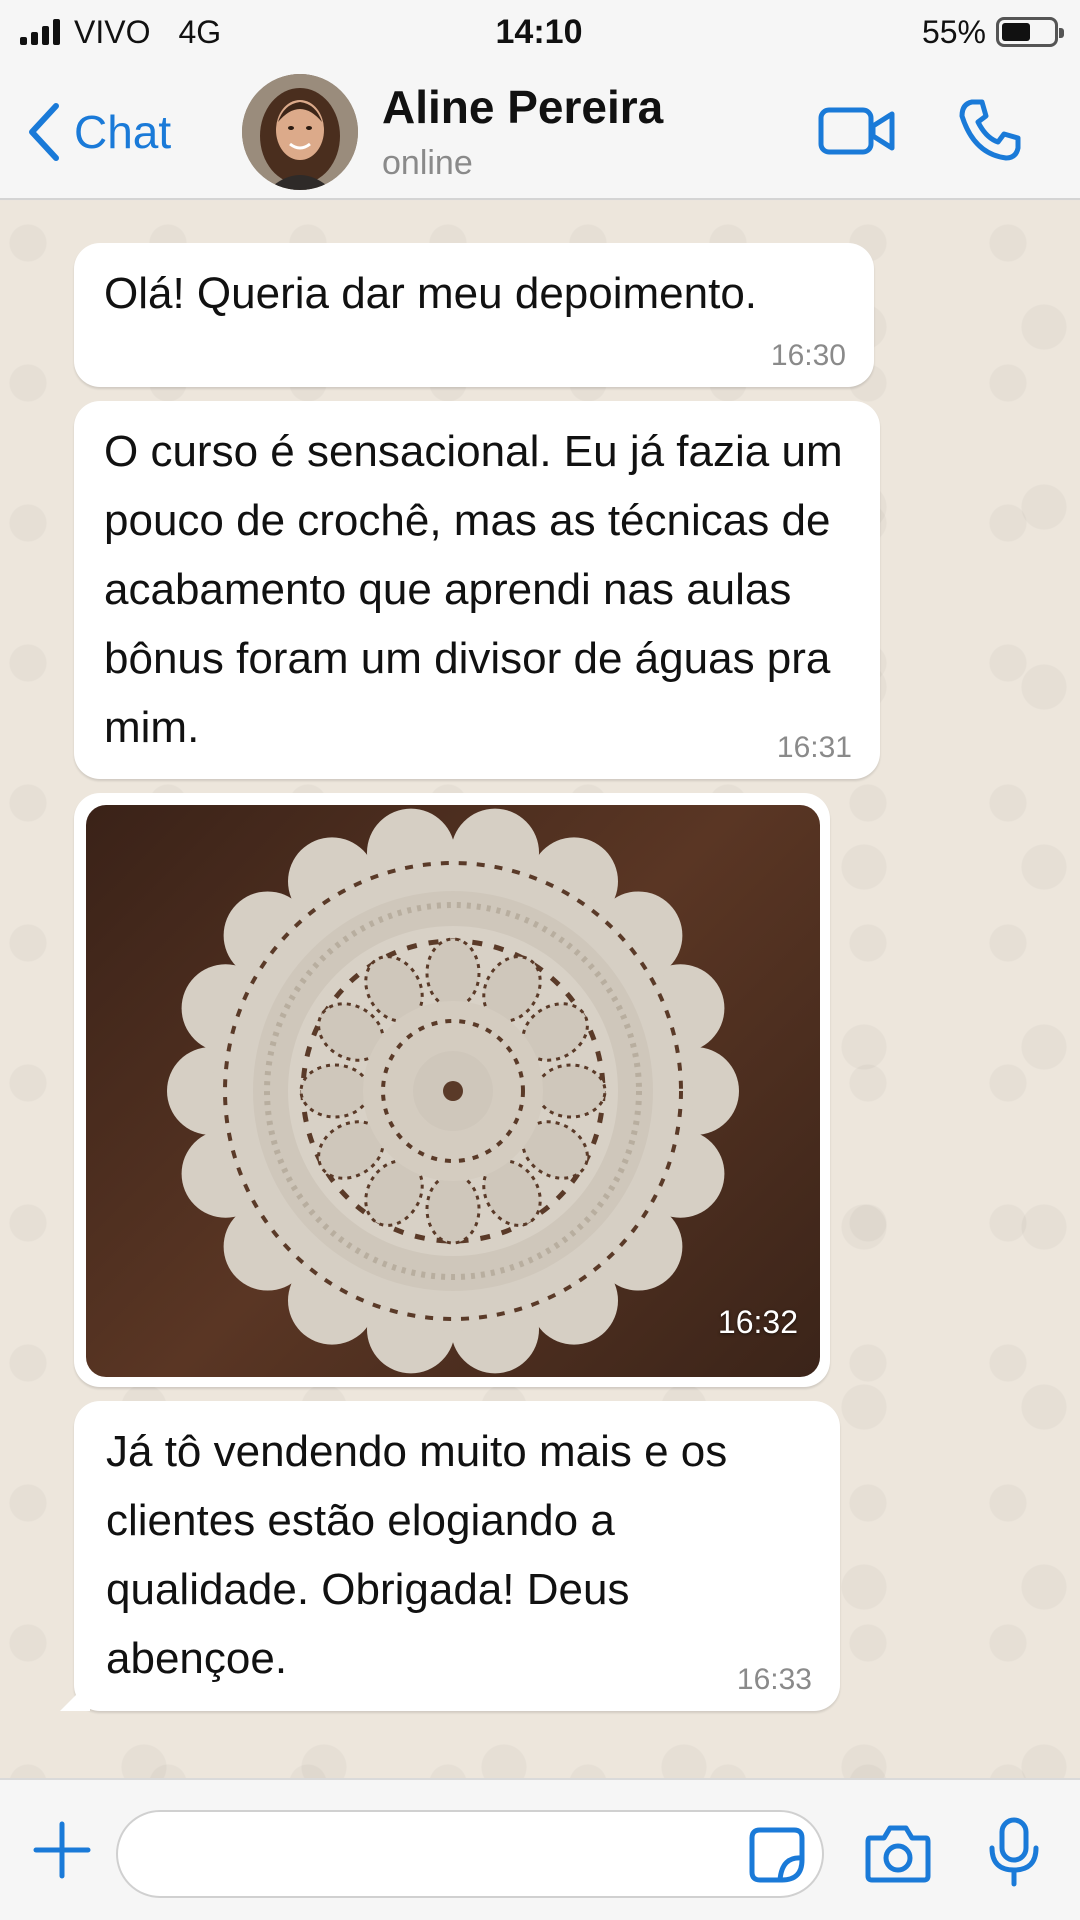  I want to click on carrier-name: VIVO, so click(112, 31).